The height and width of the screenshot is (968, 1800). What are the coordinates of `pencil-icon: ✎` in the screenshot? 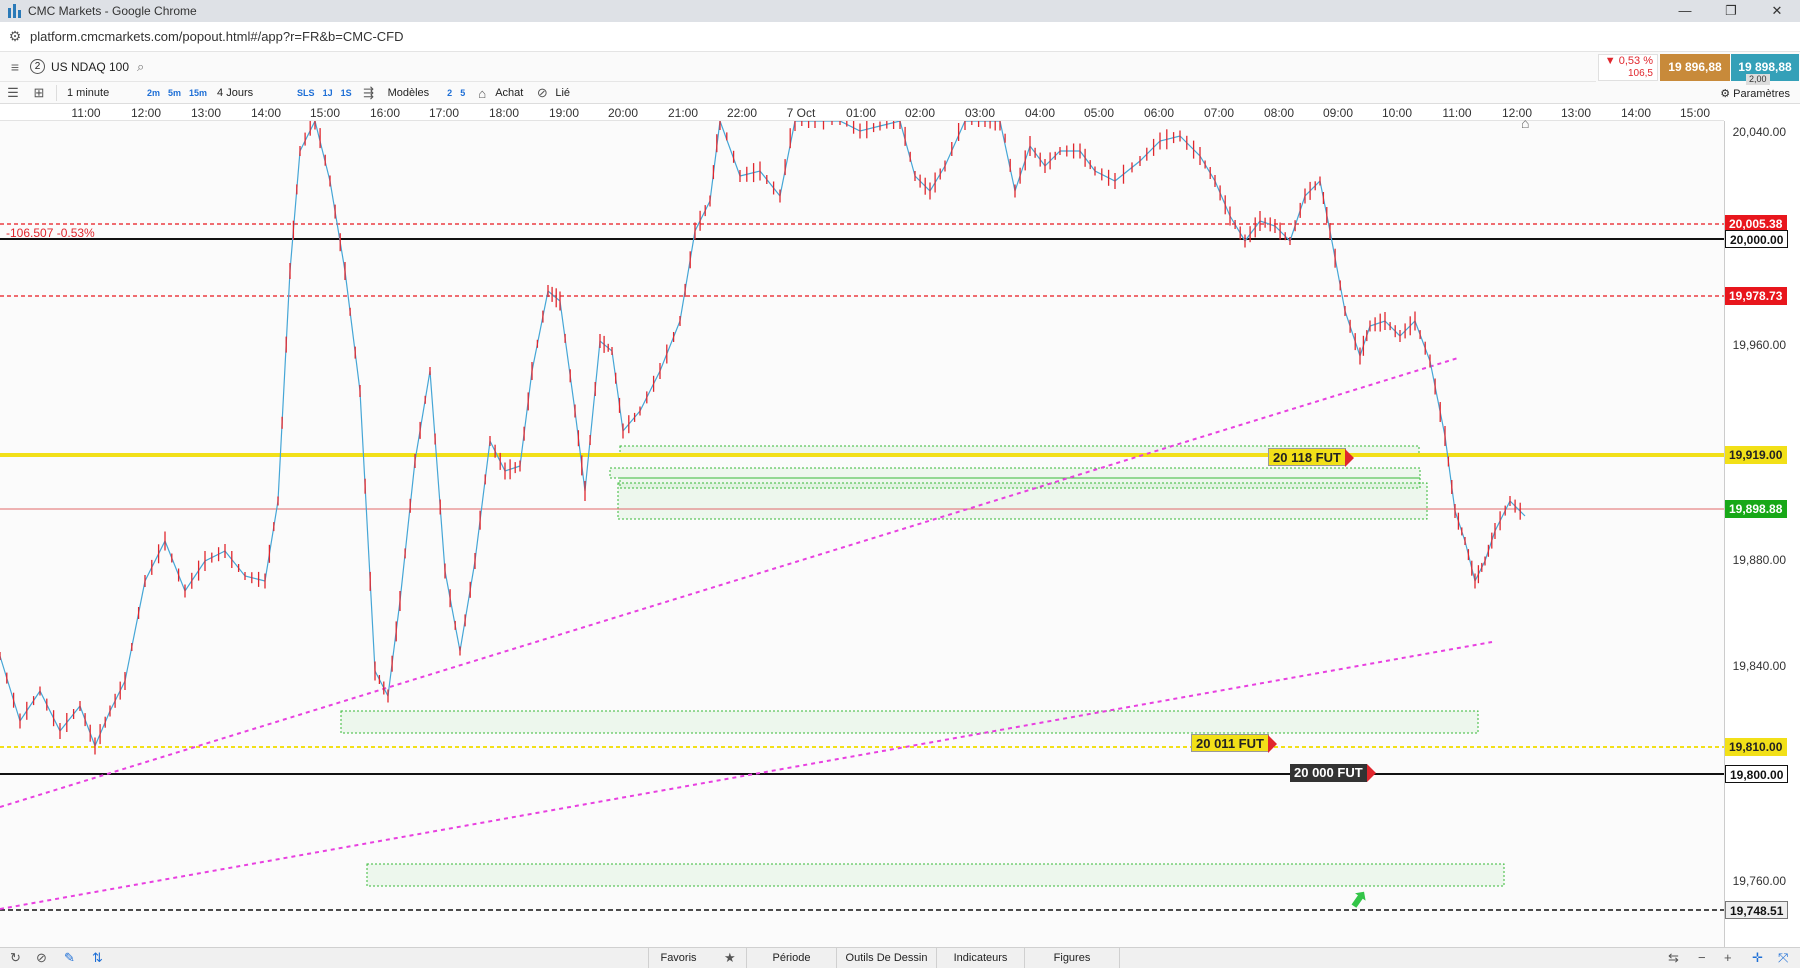 It's located at (69, 958).